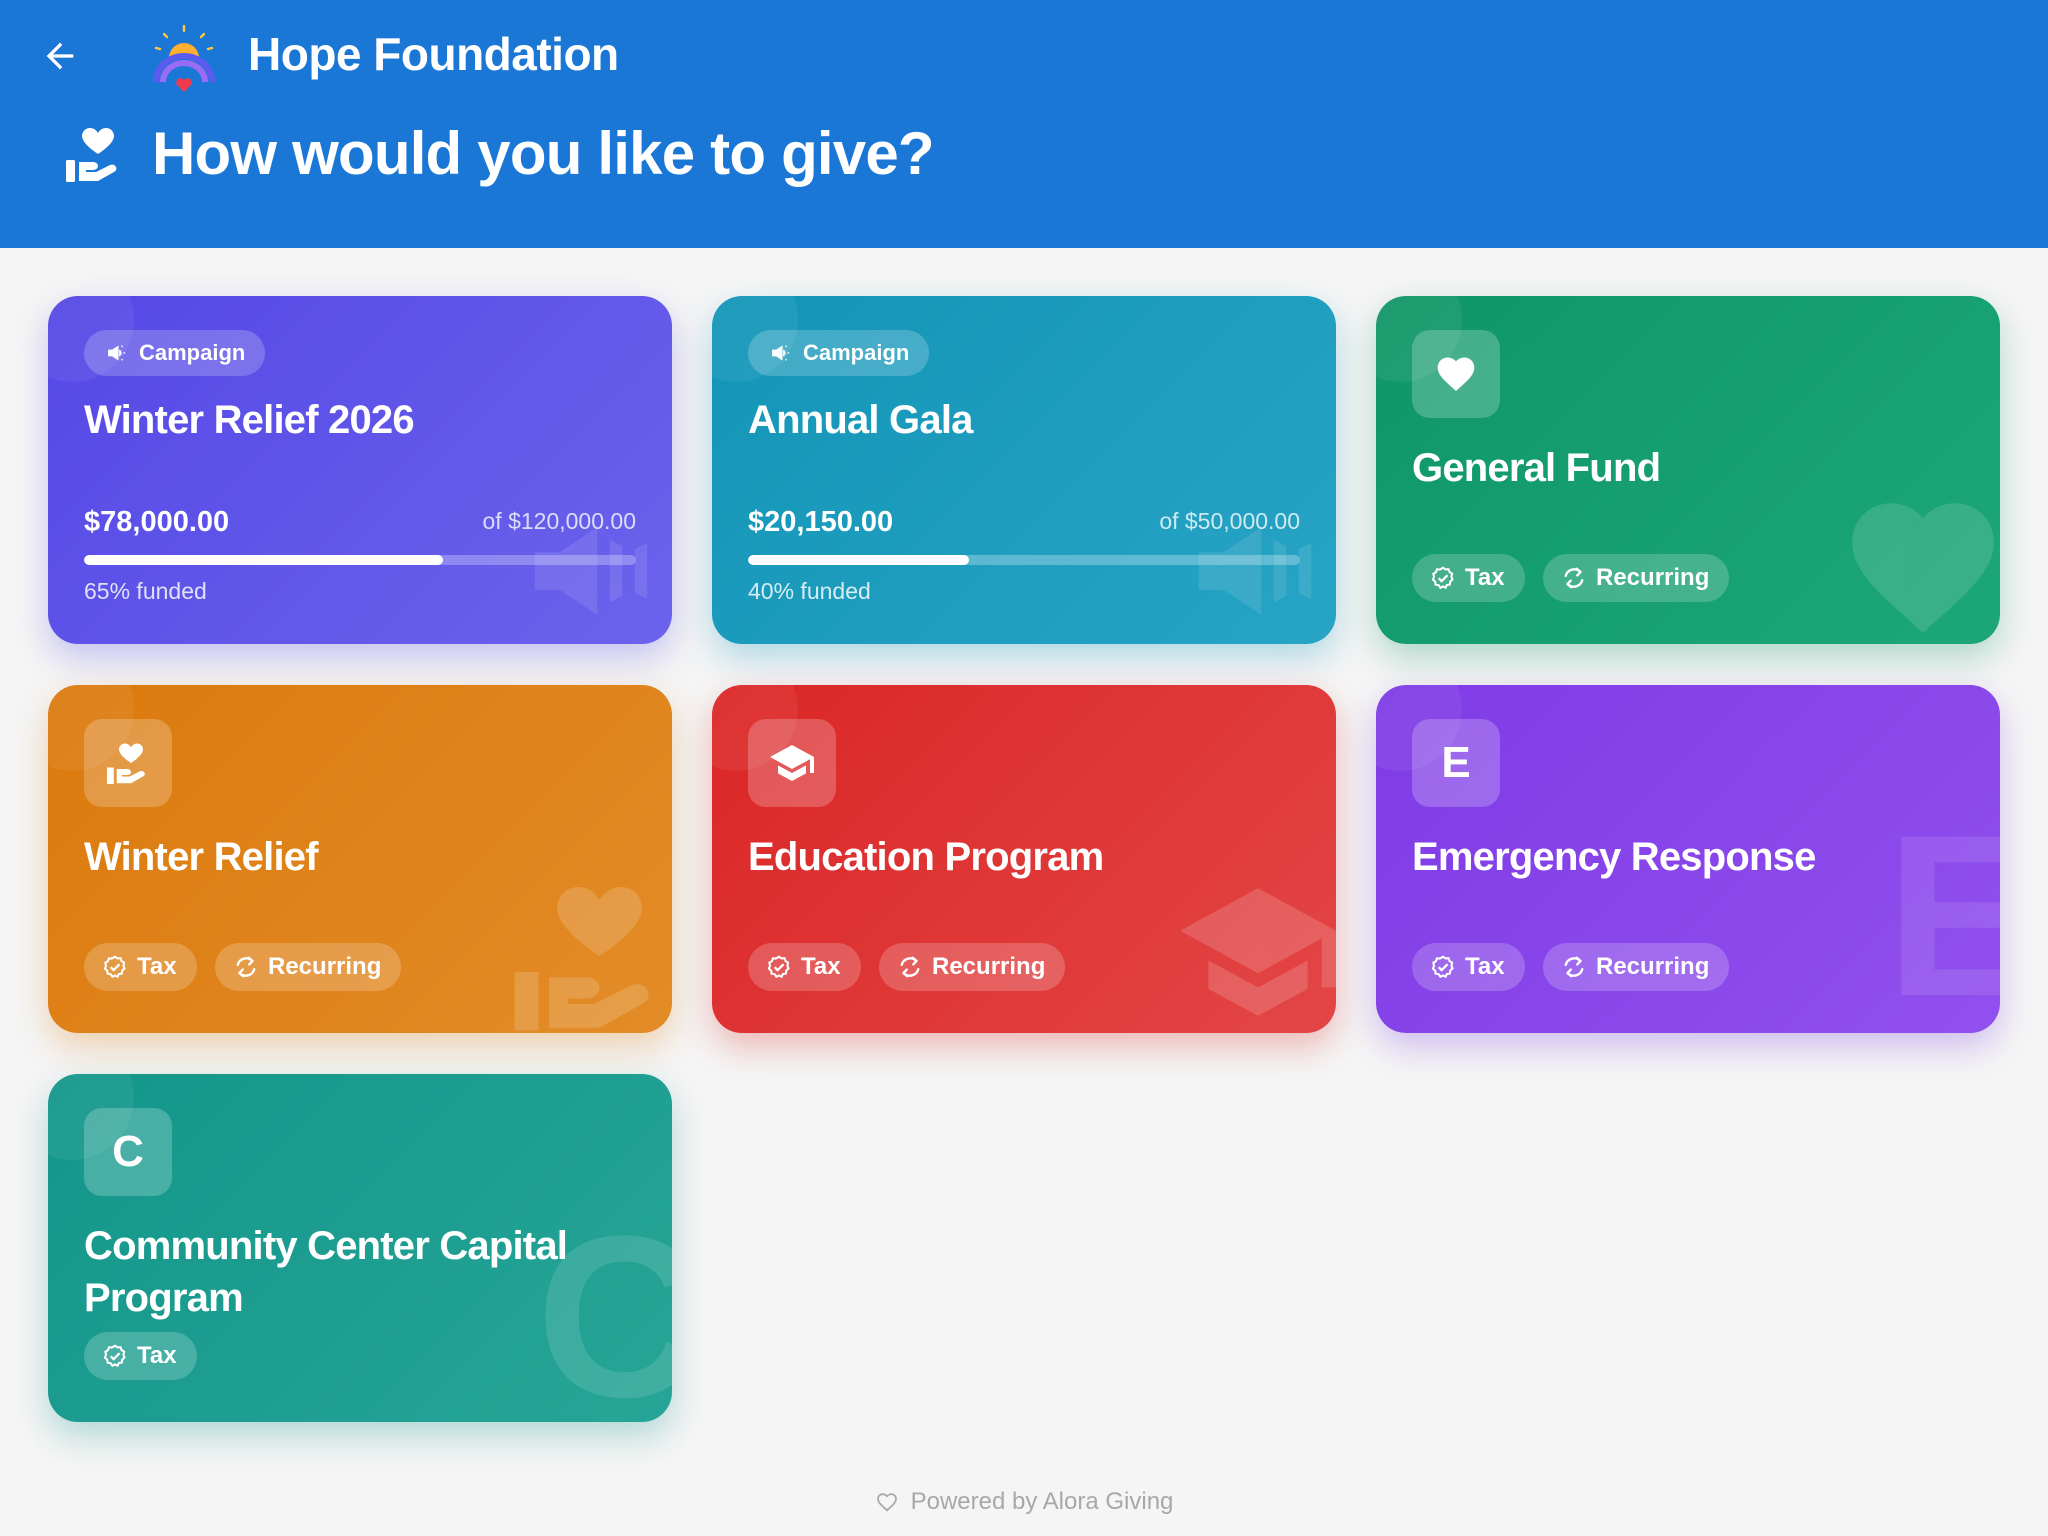 This screenshot has height=1536, width=2048. I want to click on hand-holding-heart-watermark-icon, so click(581, 958).